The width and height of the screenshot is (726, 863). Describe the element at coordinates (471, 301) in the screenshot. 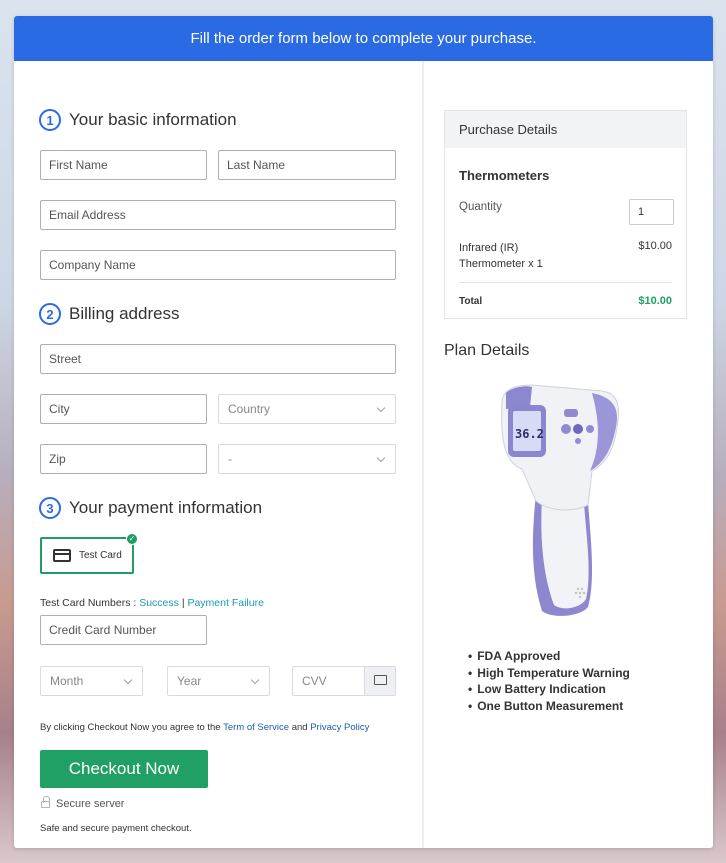

I see `total-label: Total` at that location.